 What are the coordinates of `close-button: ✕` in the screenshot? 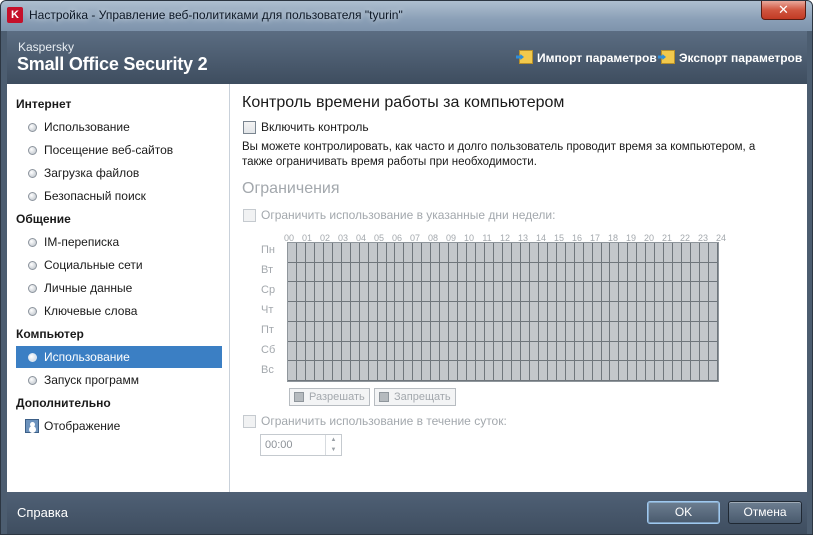 It's located at (783, 10).